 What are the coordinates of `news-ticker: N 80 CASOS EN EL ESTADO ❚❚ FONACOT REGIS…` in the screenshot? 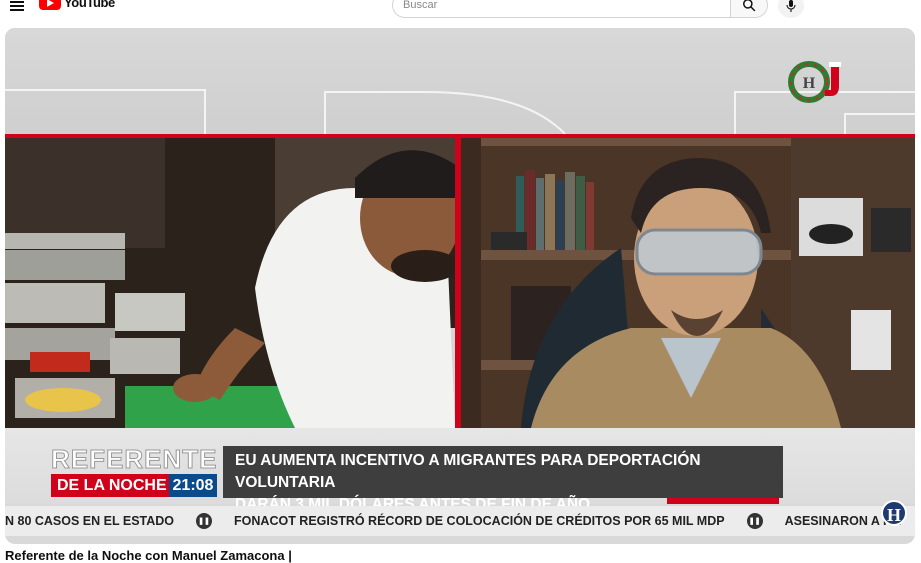 It's located at (460, 521).